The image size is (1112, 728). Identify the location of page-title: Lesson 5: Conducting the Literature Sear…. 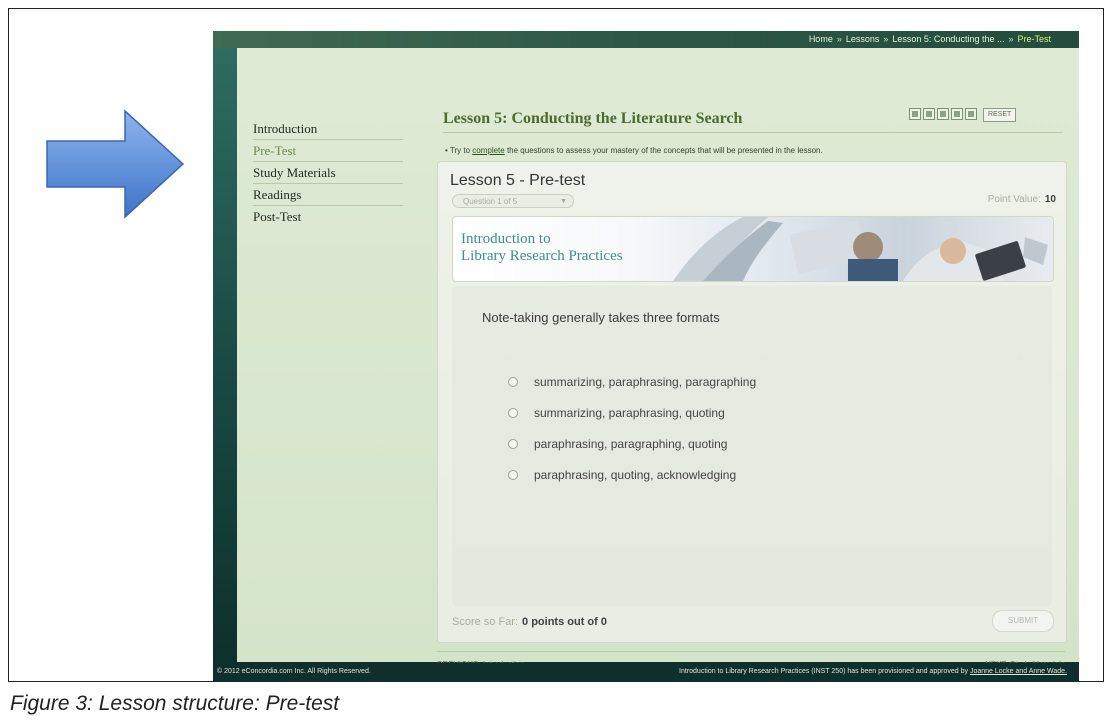
(593, 118).